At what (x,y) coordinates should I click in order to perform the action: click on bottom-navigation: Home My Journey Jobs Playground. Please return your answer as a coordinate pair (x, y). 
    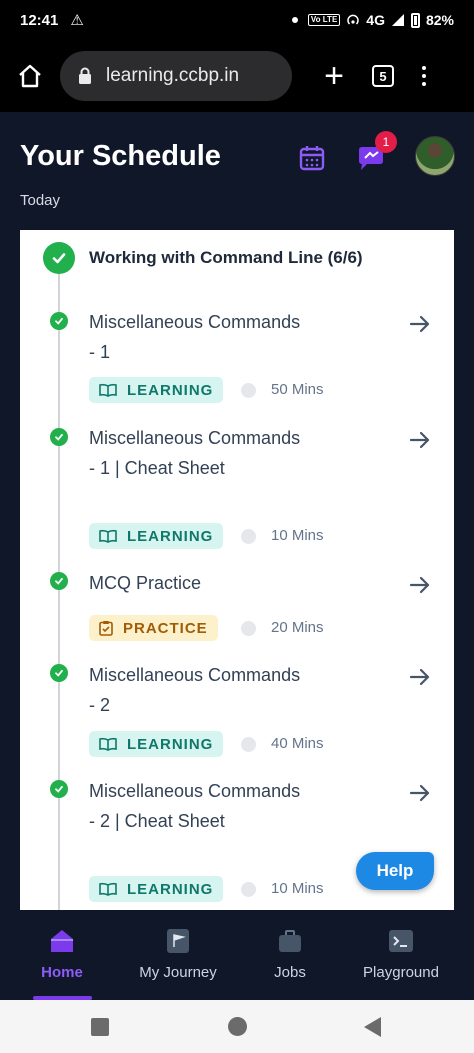
    Looking at the image, I should click on (237, 955).